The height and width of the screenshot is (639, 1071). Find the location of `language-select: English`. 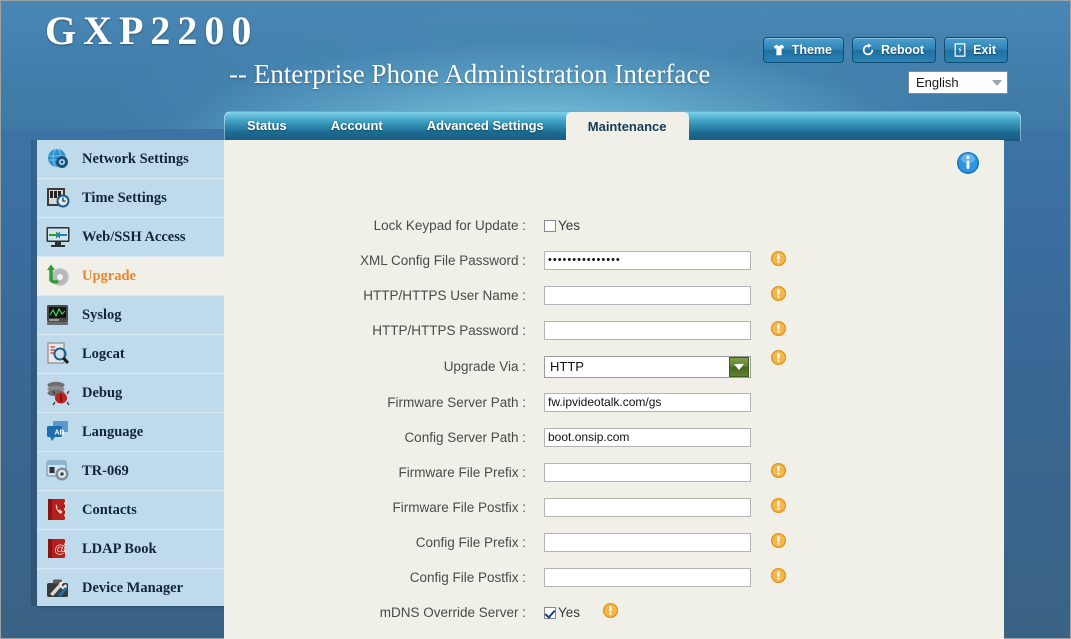

language-select: English is located at coordinates (958, 82).